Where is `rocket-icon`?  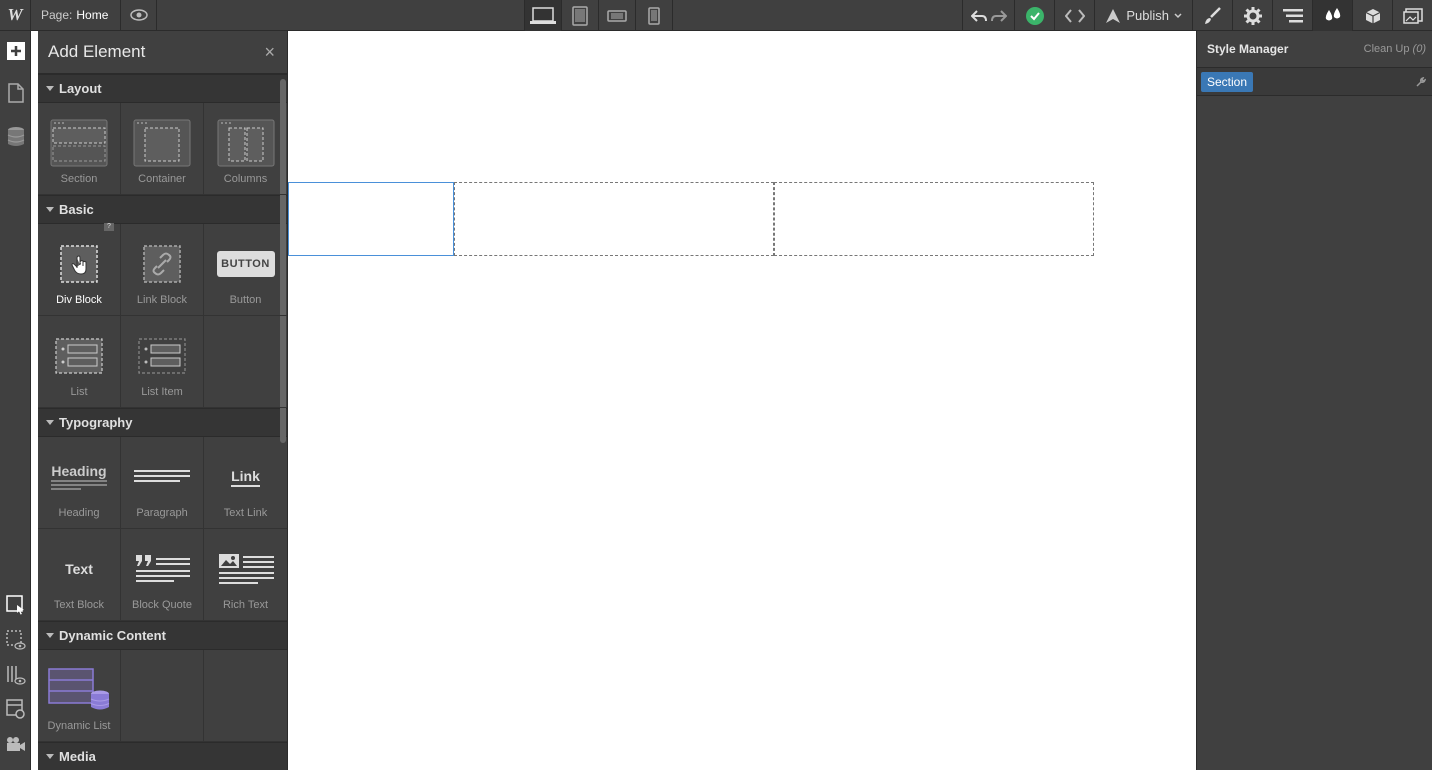 rocket-icon is located at coordinates (1113, 15).